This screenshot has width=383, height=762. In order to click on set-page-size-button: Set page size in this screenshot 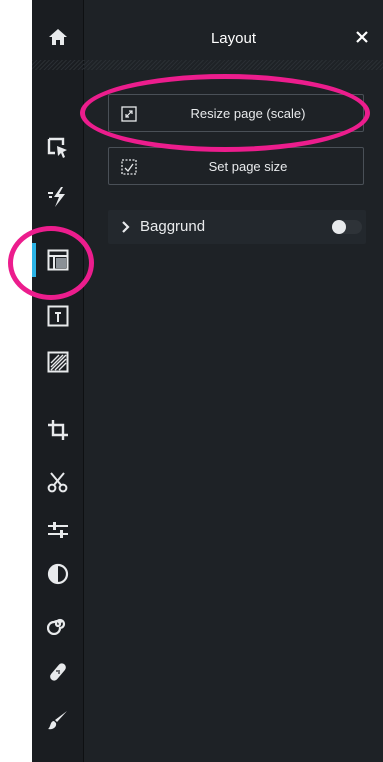, I will do `click(236, 166)`.